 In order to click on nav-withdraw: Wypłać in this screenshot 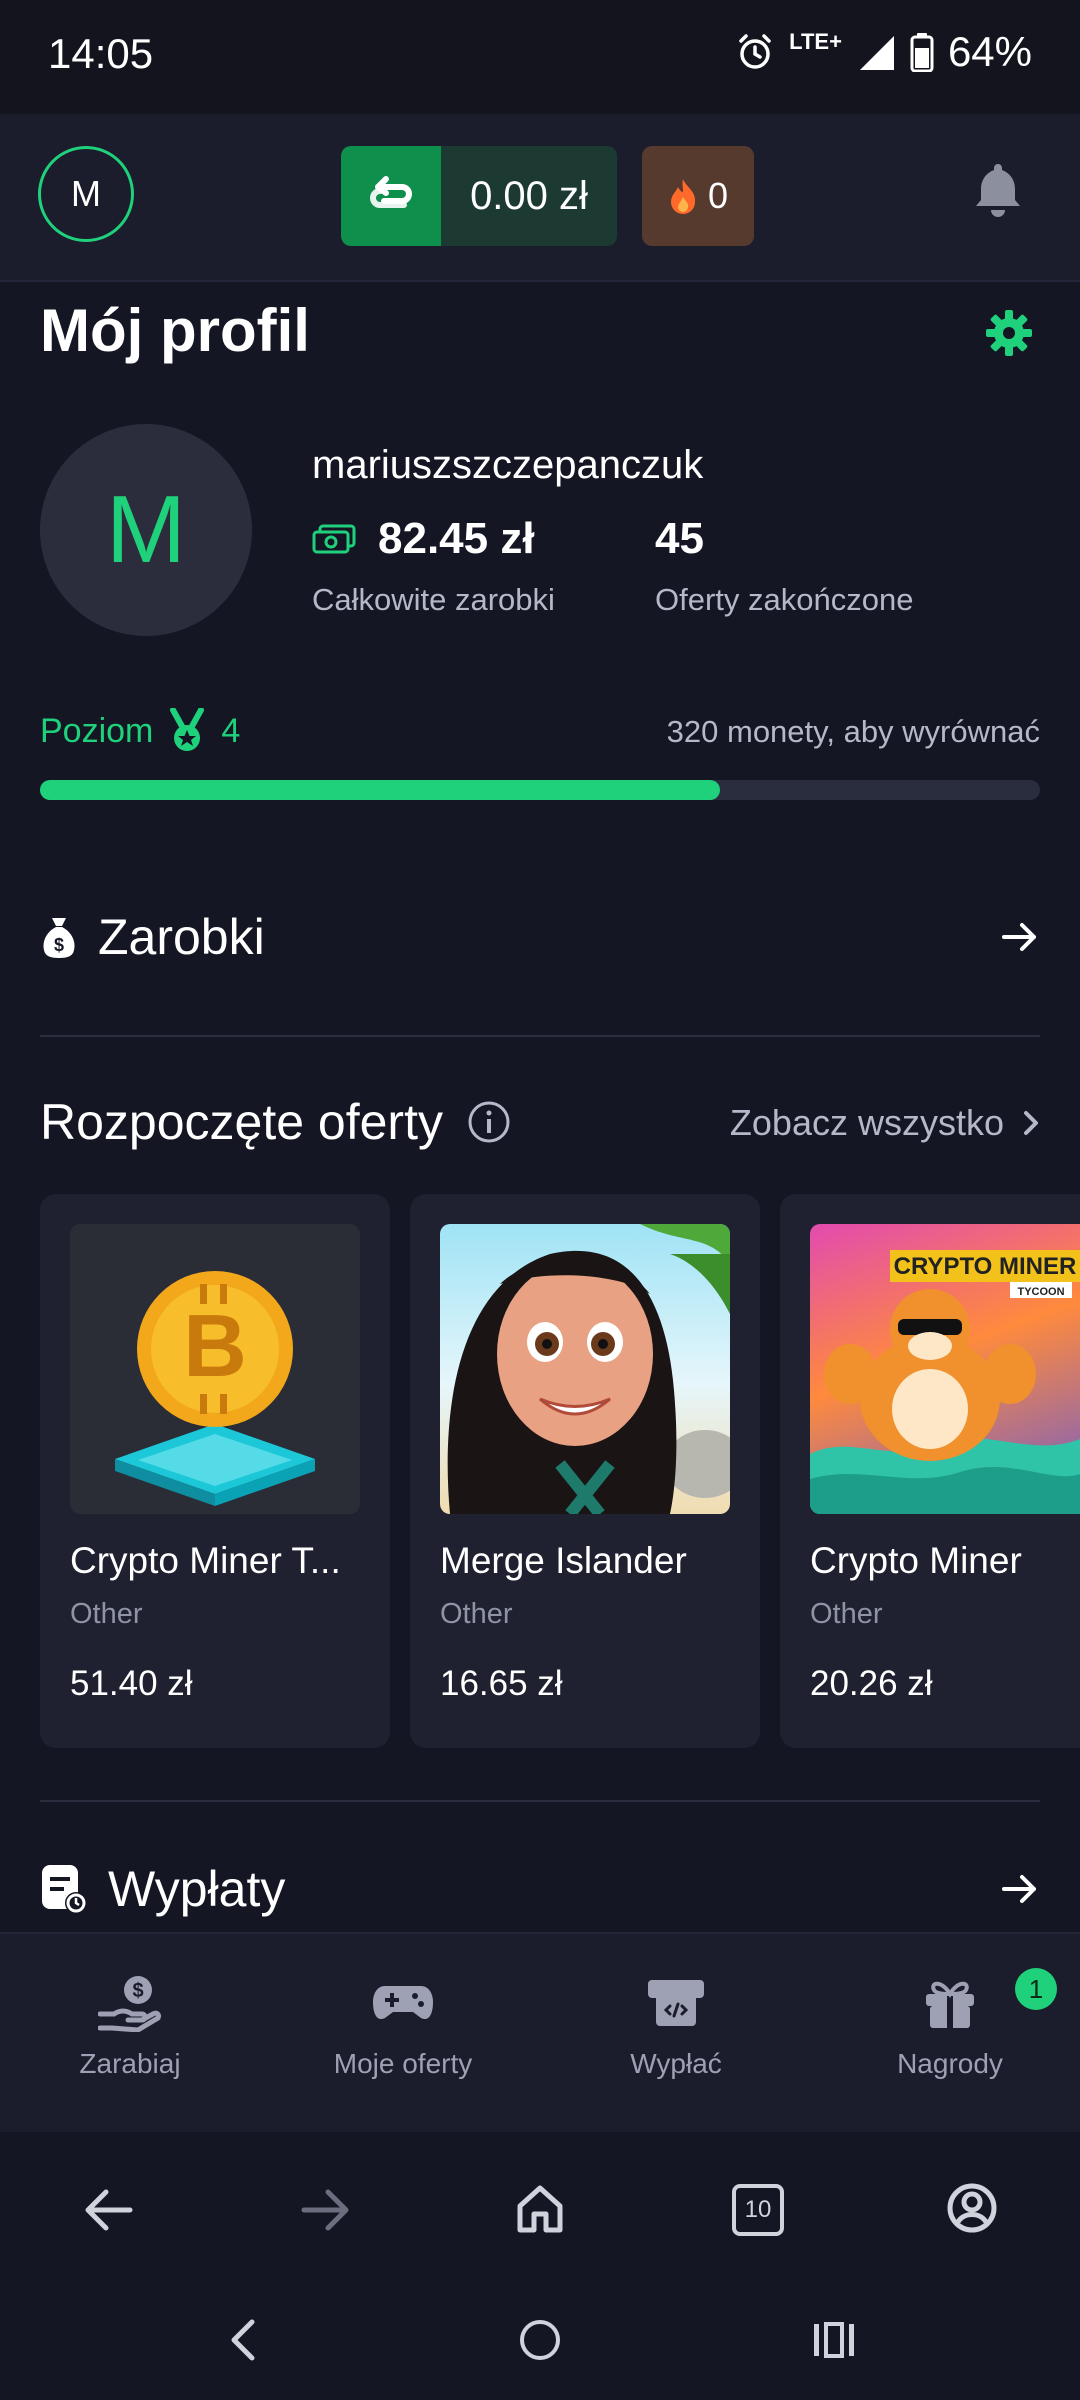, I will do `click(676, 2026)`.